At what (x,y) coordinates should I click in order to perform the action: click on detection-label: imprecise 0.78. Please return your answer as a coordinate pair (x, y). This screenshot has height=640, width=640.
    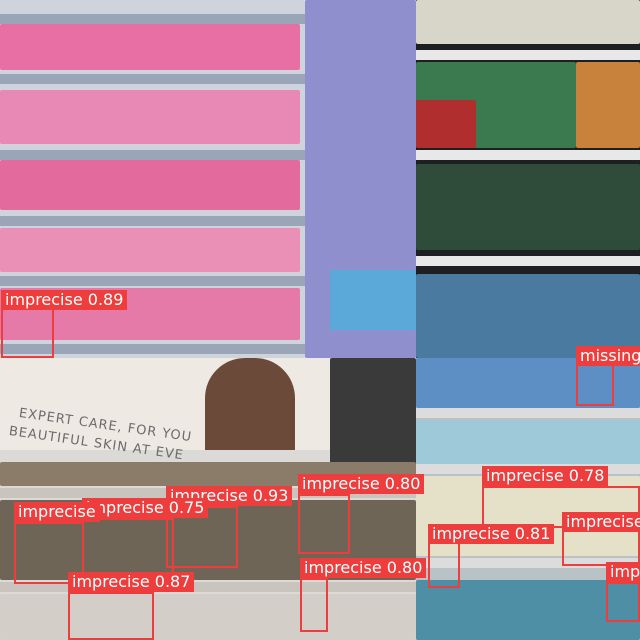
    Looking at the image, I should click on (545, 476).